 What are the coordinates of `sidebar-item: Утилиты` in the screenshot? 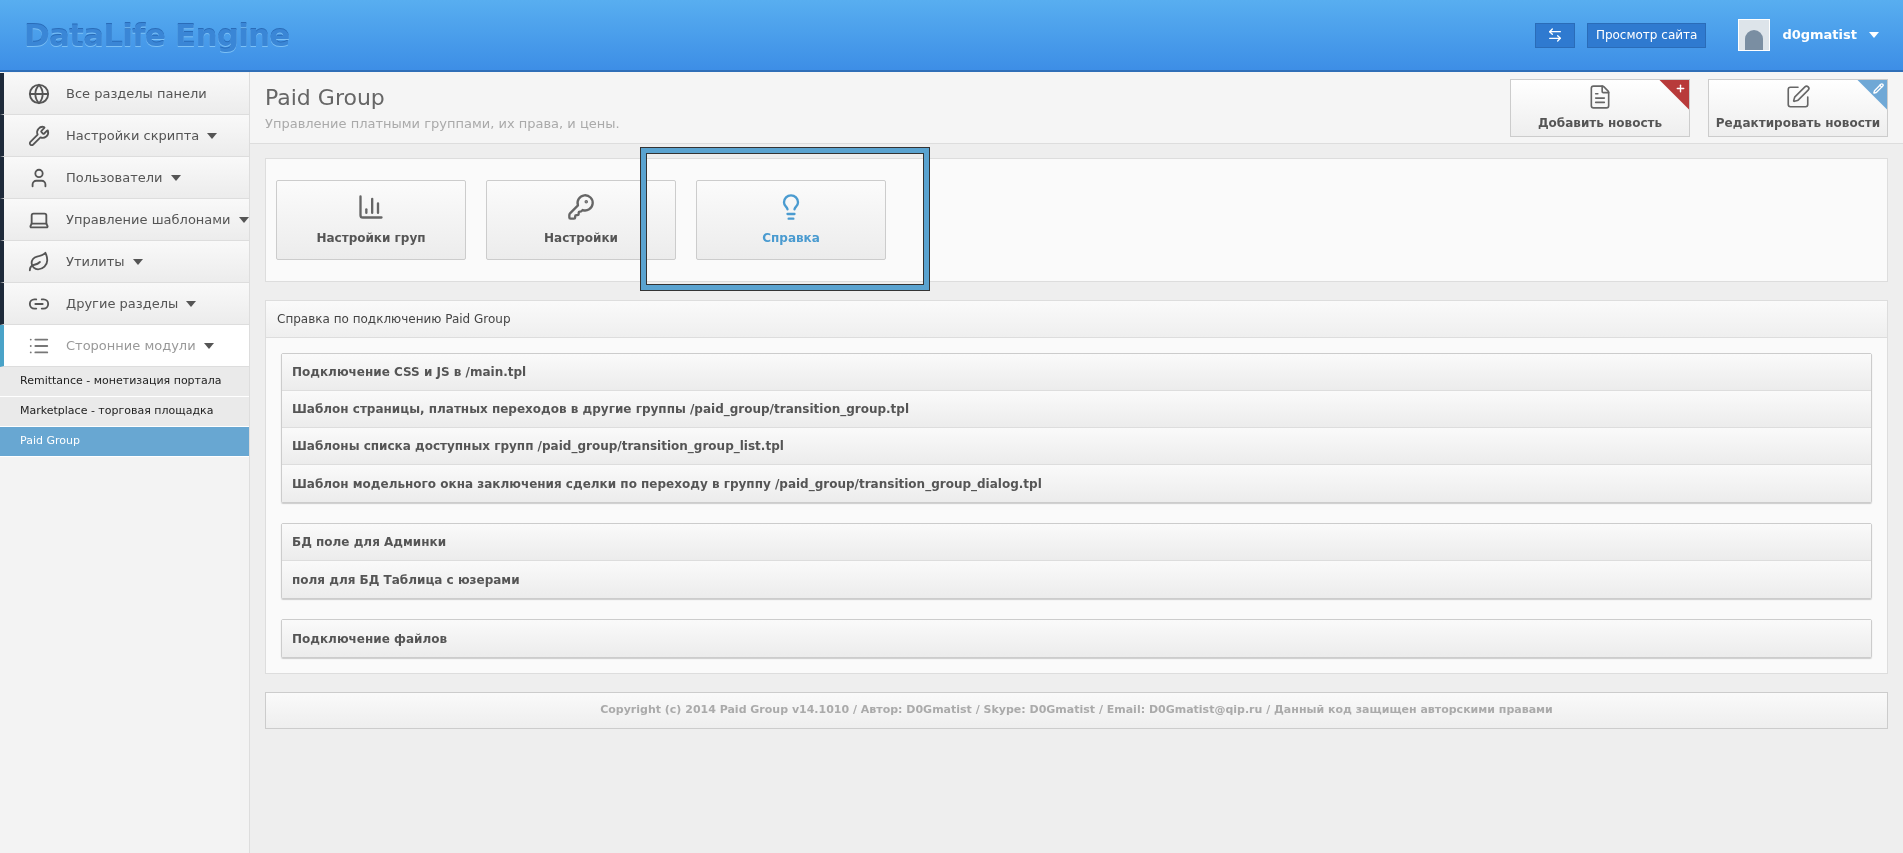 It's located at (124, 262).